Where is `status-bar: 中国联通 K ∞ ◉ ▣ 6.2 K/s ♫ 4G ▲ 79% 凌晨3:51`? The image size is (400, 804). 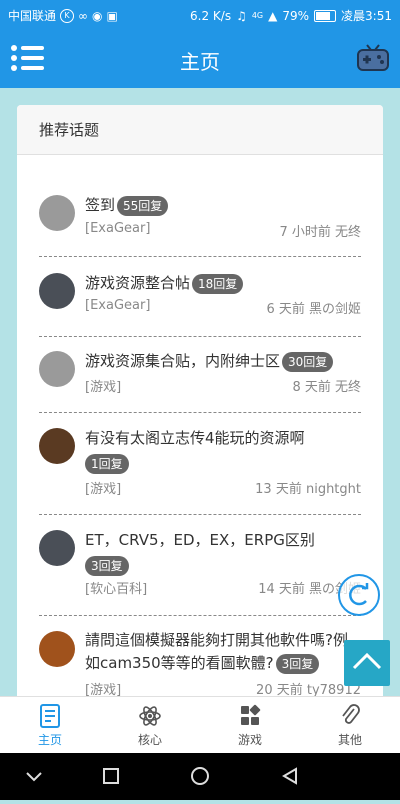
status-bar: 中国联通 K ∞ ◉ ▣ 6.2 K/s ♫ 4G ▲ 79% 凌晨3:51 is located at coordinates (200, 15).